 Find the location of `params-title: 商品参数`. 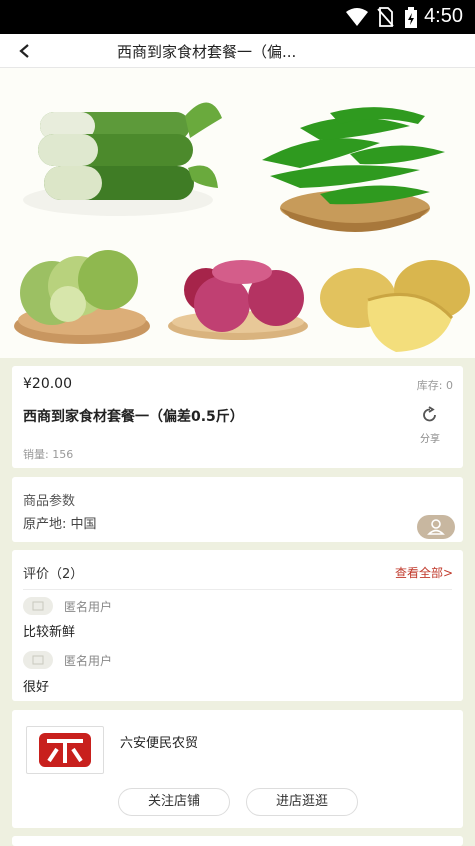

params-title: 商品参数 is located at coordinates (49, 501).